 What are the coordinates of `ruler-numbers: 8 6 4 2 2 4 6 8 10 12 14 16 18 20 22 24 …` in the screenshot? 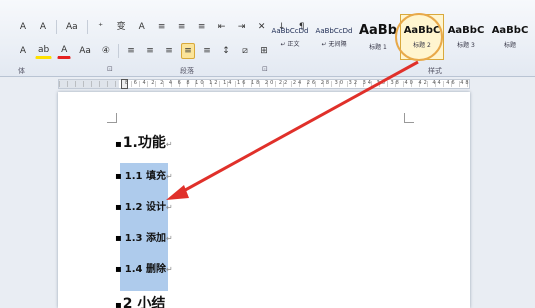 It's located at (298, 83).